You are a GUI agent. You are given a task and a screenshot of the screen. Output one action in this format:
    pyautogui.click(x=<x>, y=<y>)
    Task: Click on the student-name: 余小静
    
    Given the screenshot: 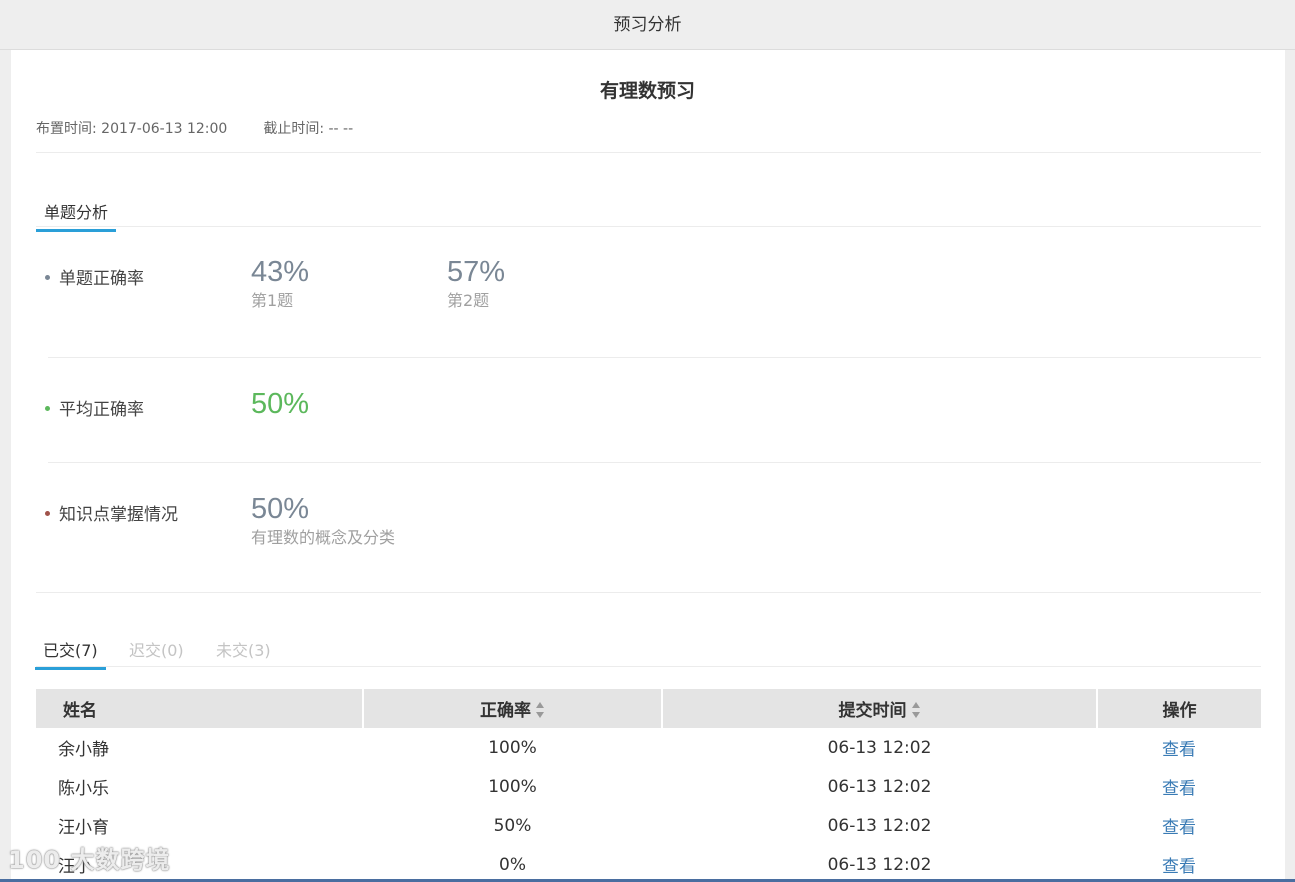 What is the action you would take?
    pyautogui.click(x=83, y=750)
    